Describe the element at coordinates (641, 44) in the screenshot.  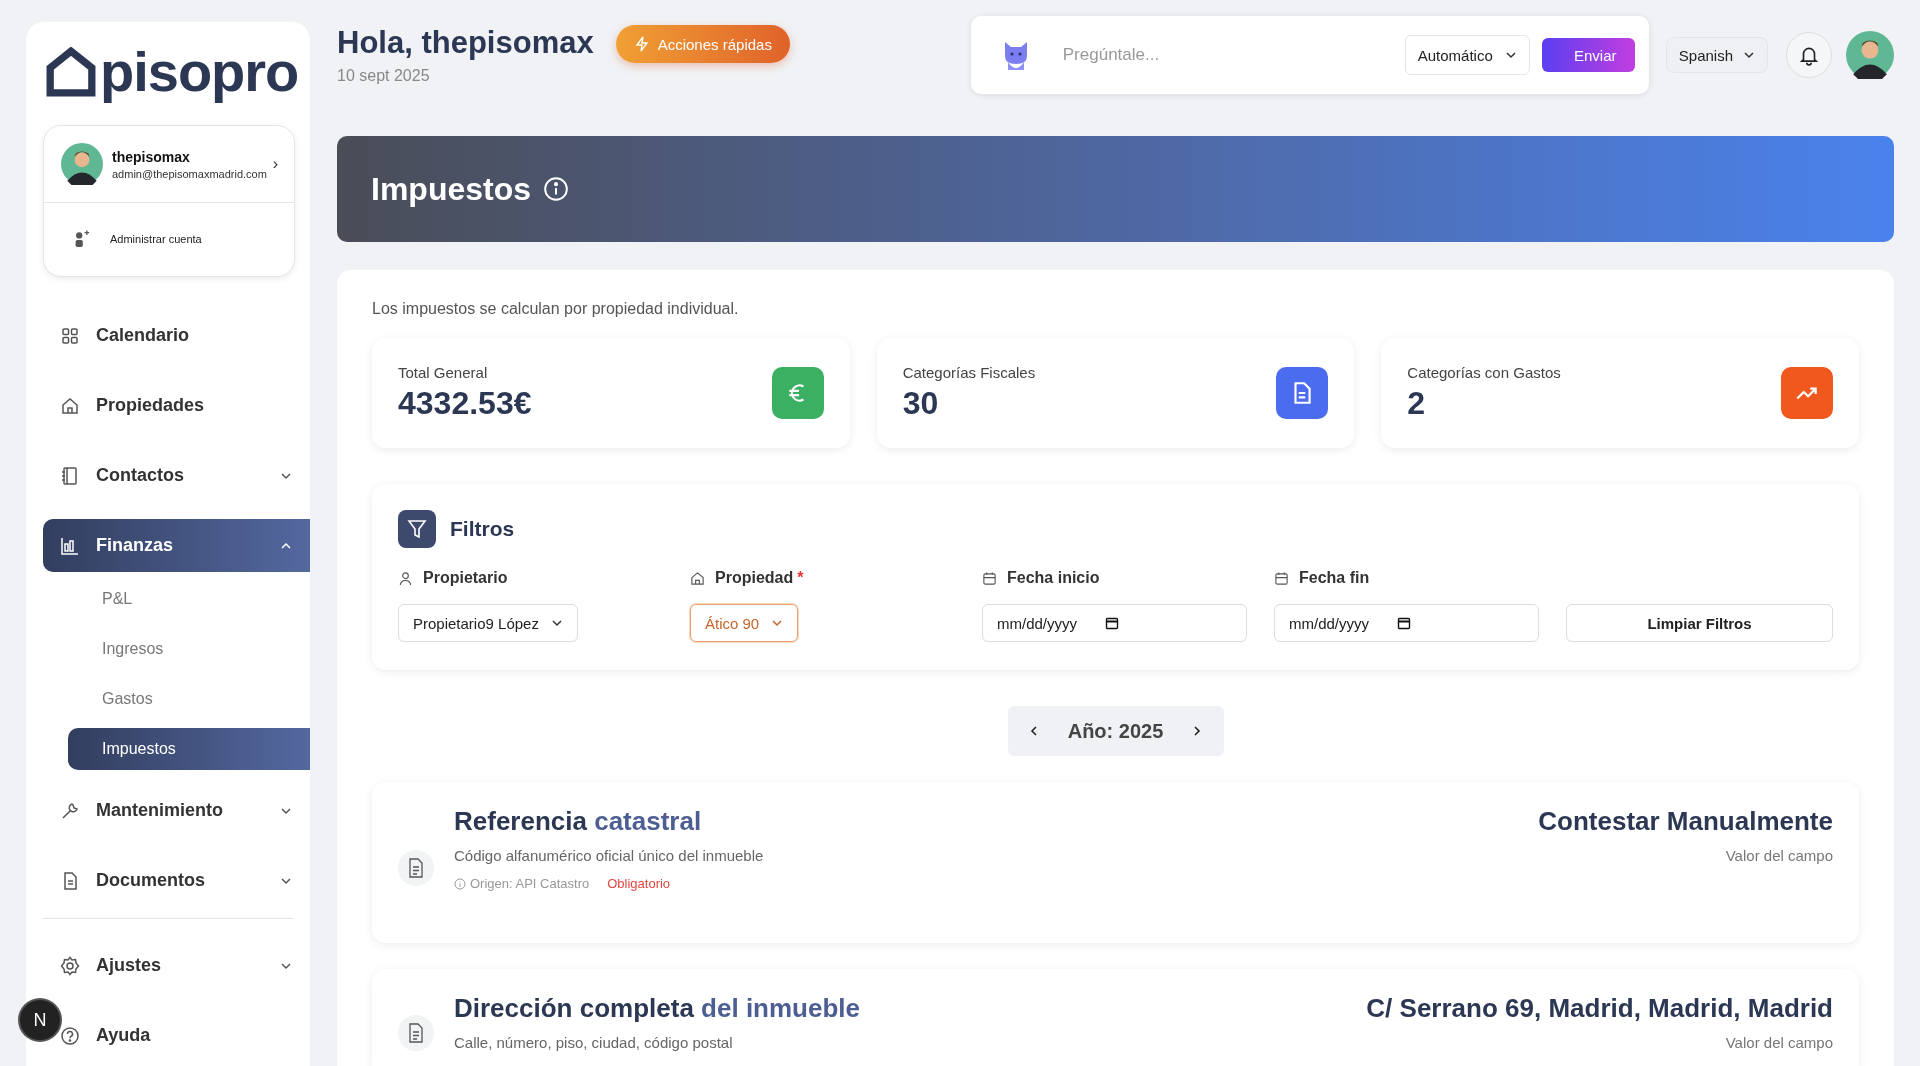
I see `lightning-icon` at that location.